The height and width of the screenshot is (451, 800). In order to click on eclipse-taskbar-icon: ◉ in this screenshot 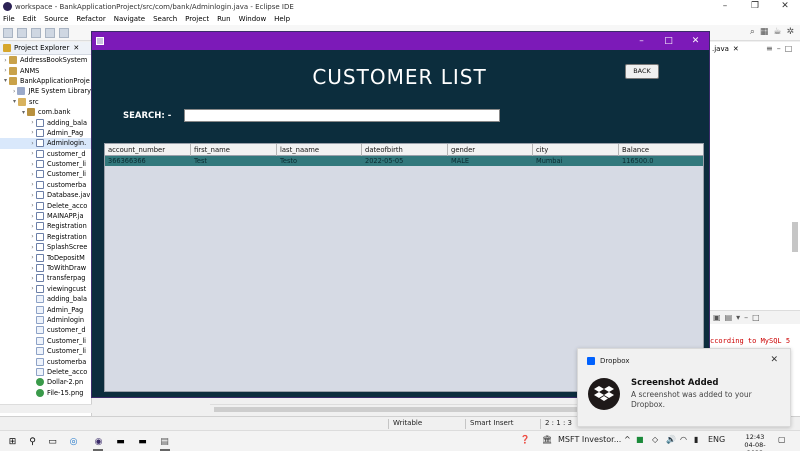, I will do `click(98, 441)`.